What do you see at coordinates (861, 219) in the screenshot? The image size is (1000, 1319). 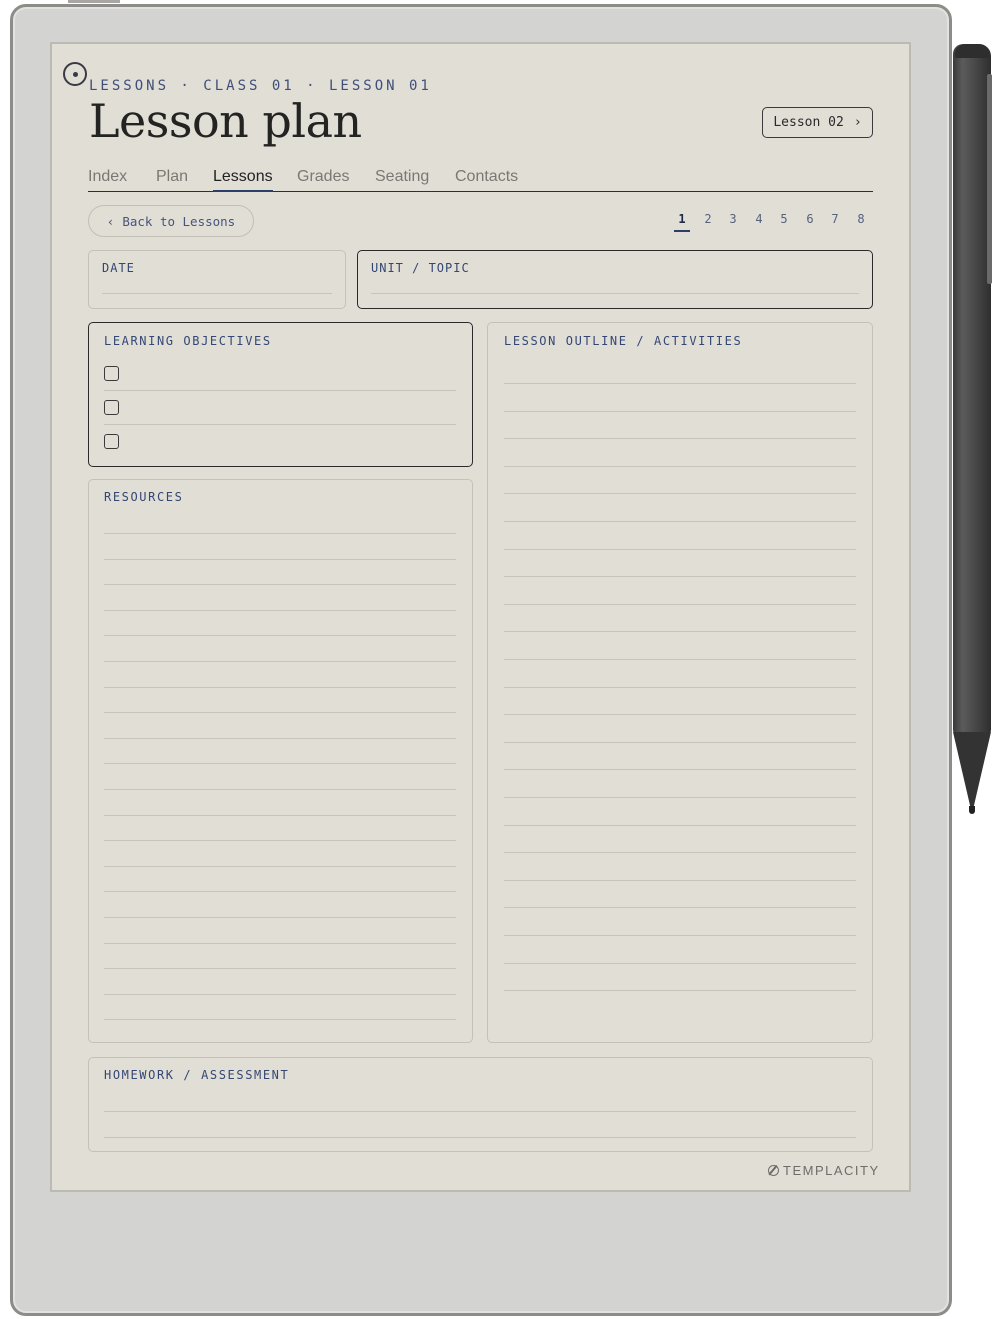 I see `page-link-8: 8` at bounding box center [861, 219].